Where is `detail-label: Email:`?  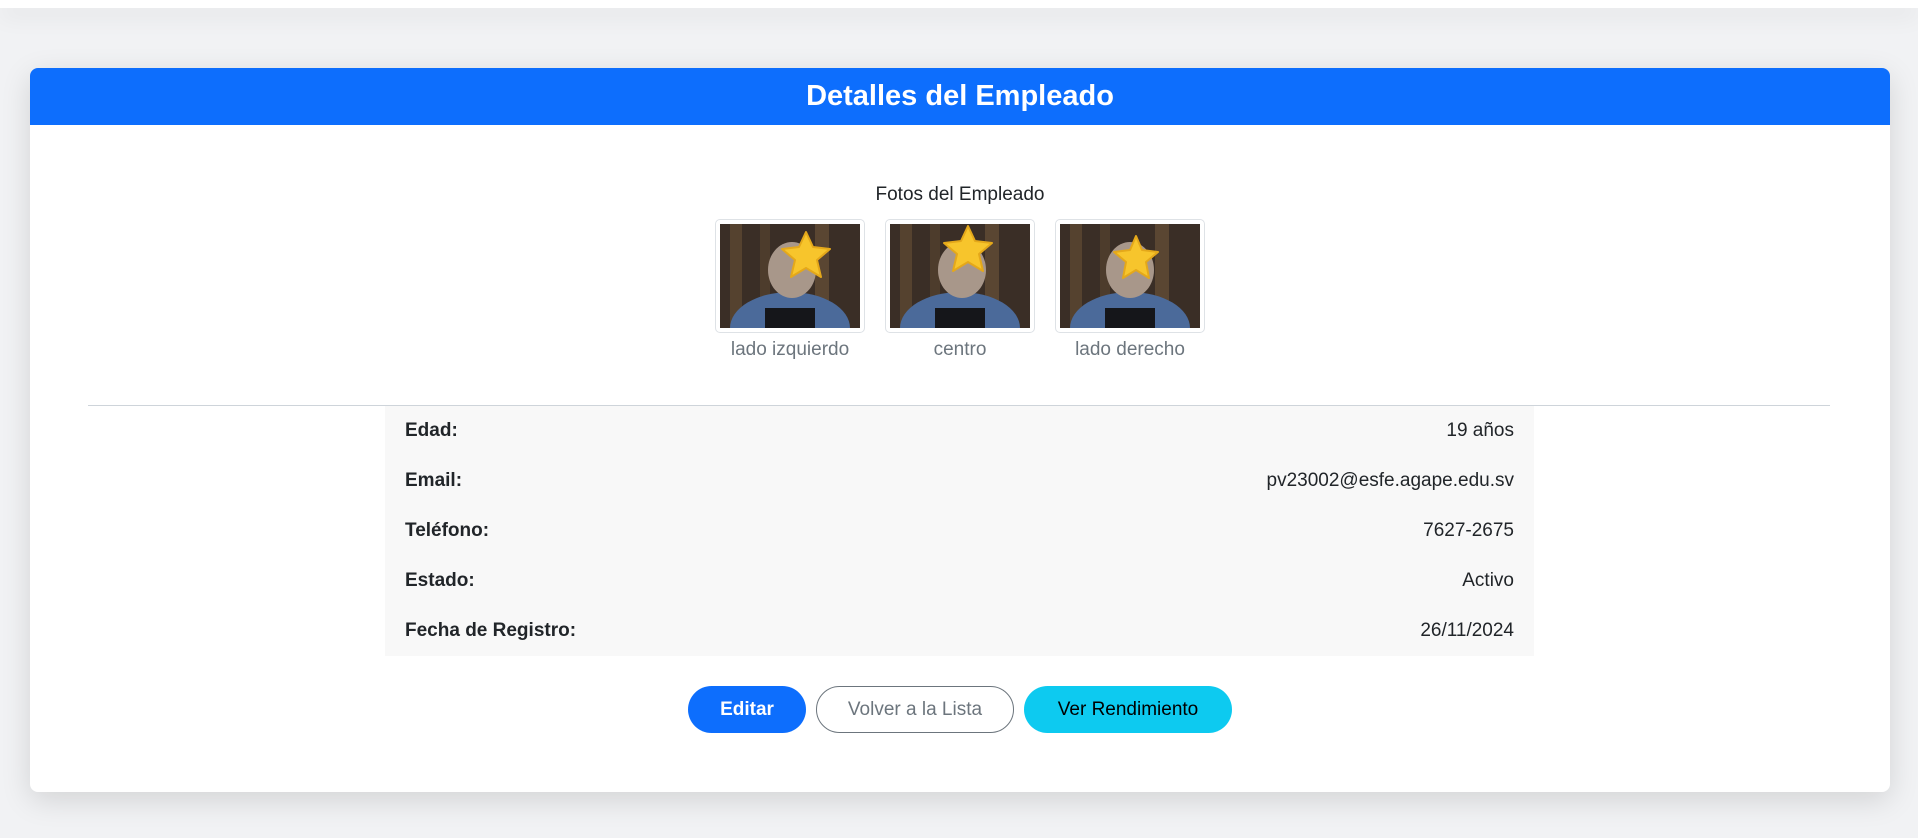
detail-label: Email: is located at coordinates (434, 480).